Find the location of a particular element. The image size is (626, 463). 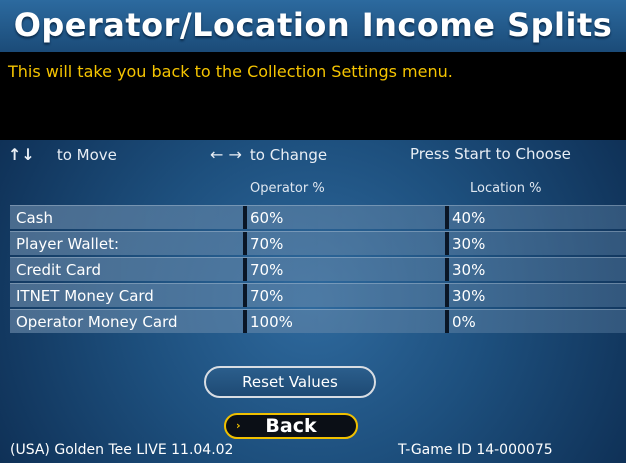

operator-column-header: Operator % is located at coordinates (287, 188).